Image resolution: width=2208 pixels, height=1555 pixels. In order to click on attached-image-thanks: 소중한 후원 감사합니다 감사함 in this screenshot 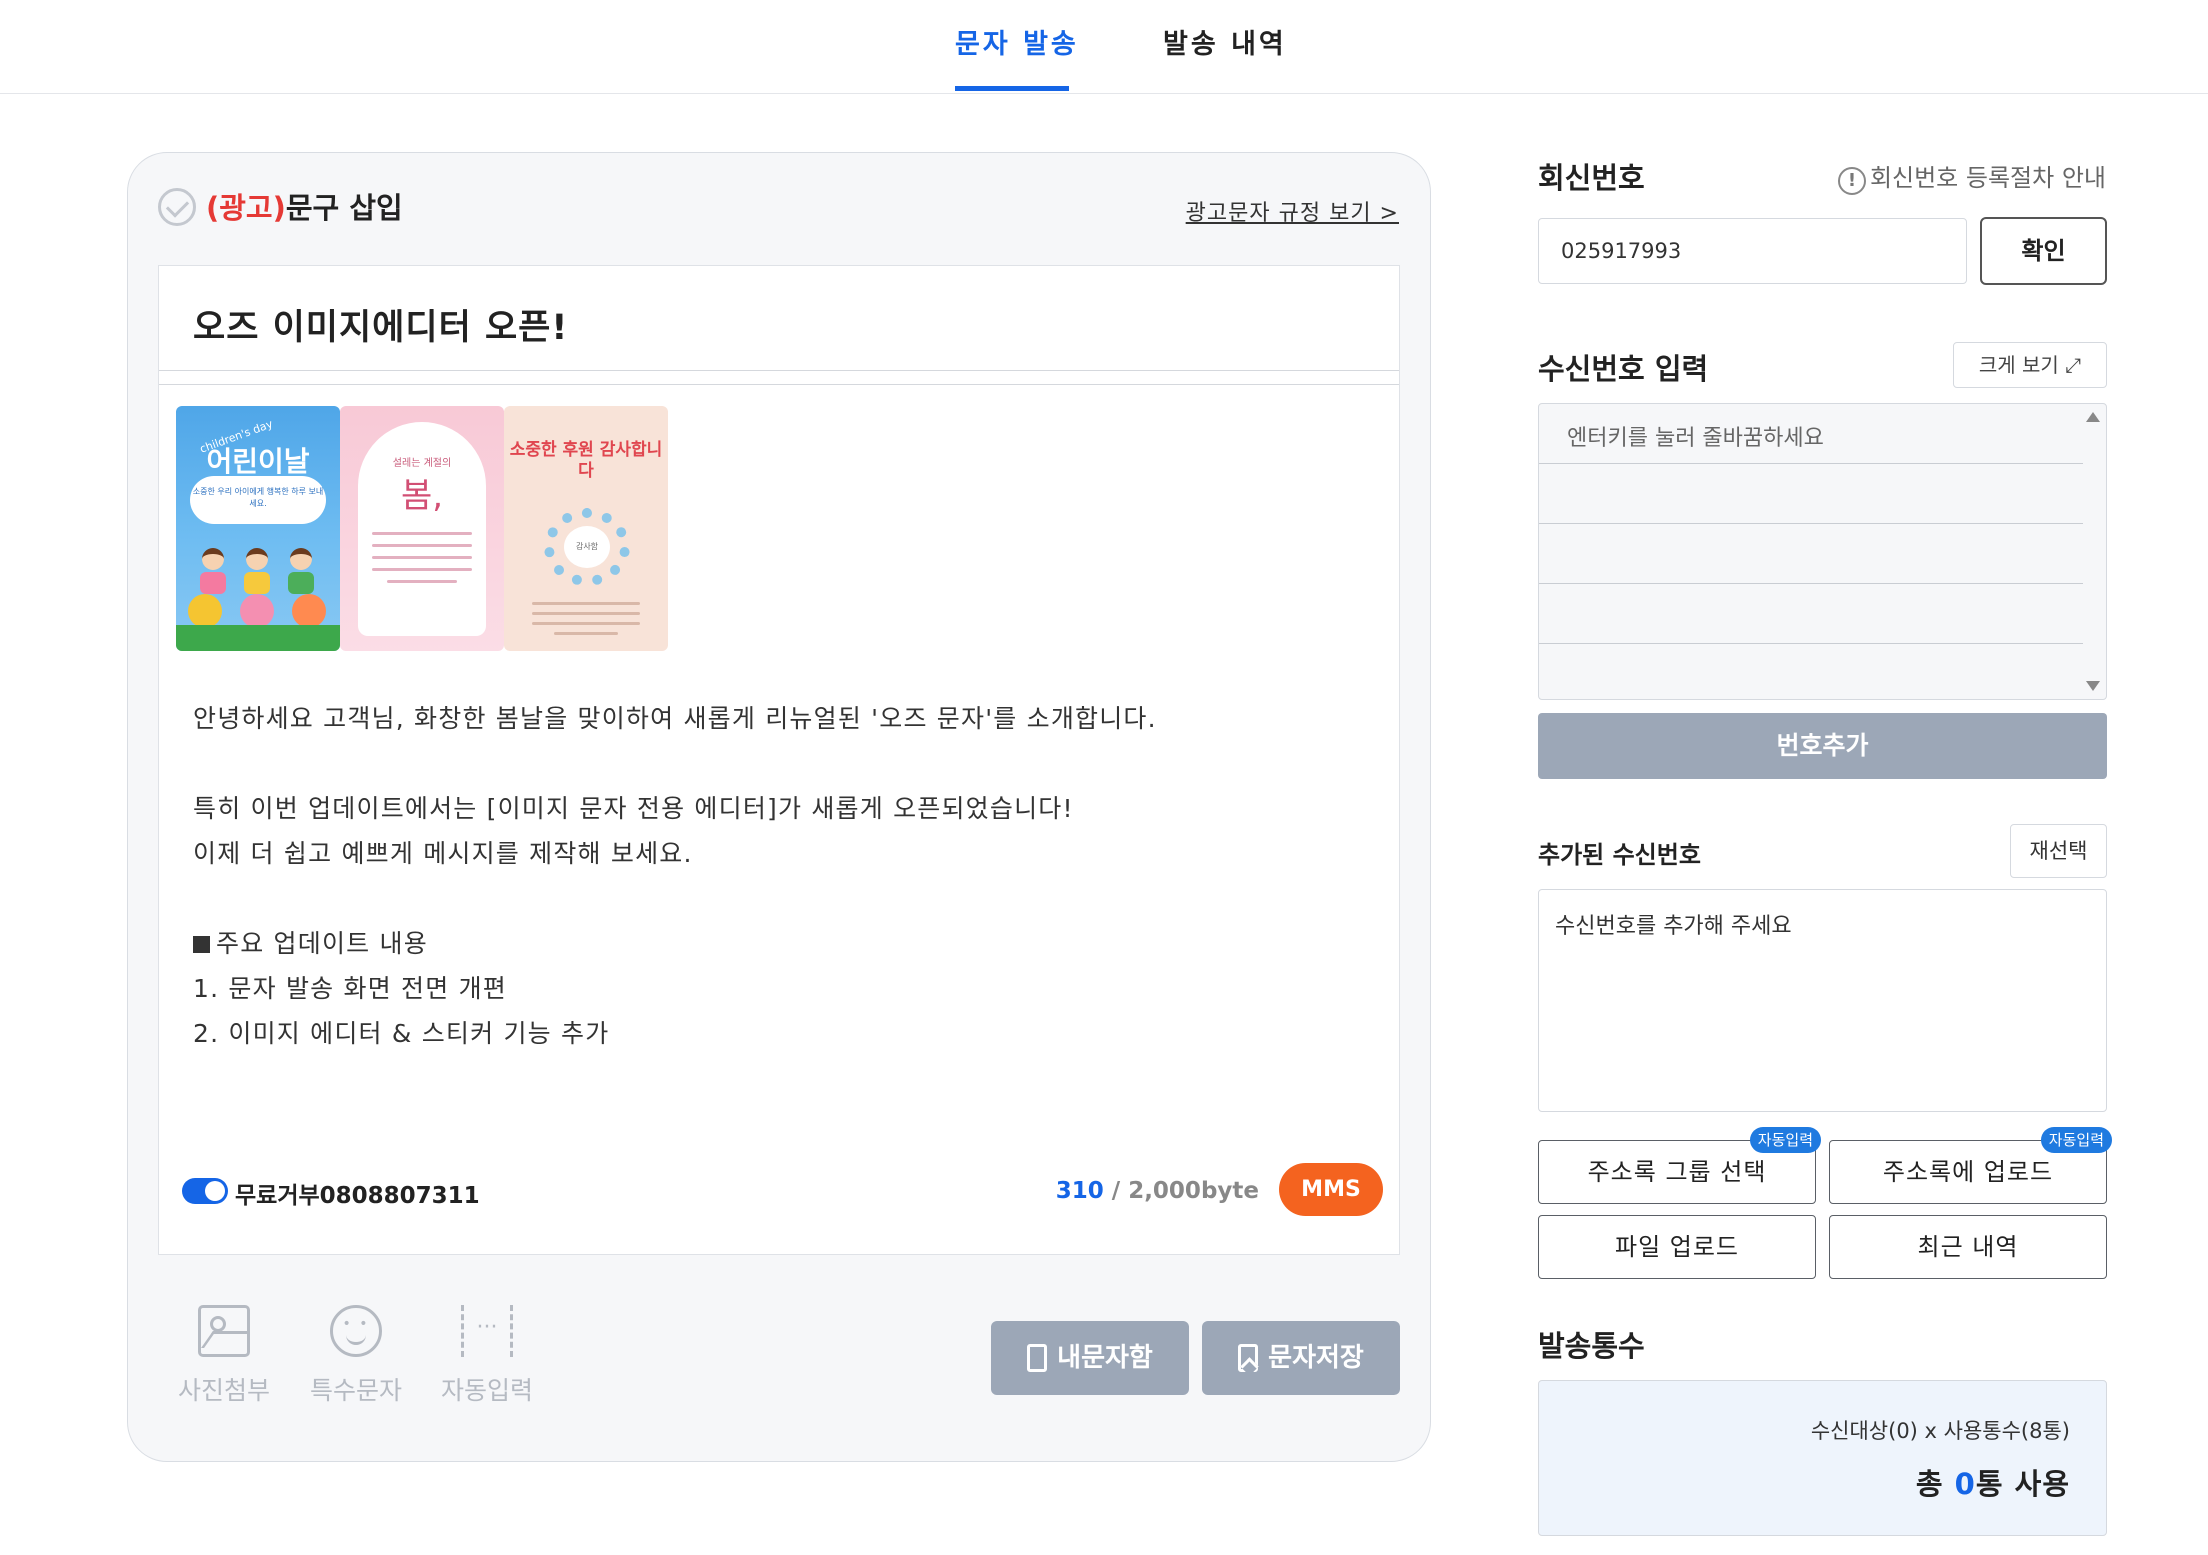, I will do `click(586, 528)`.